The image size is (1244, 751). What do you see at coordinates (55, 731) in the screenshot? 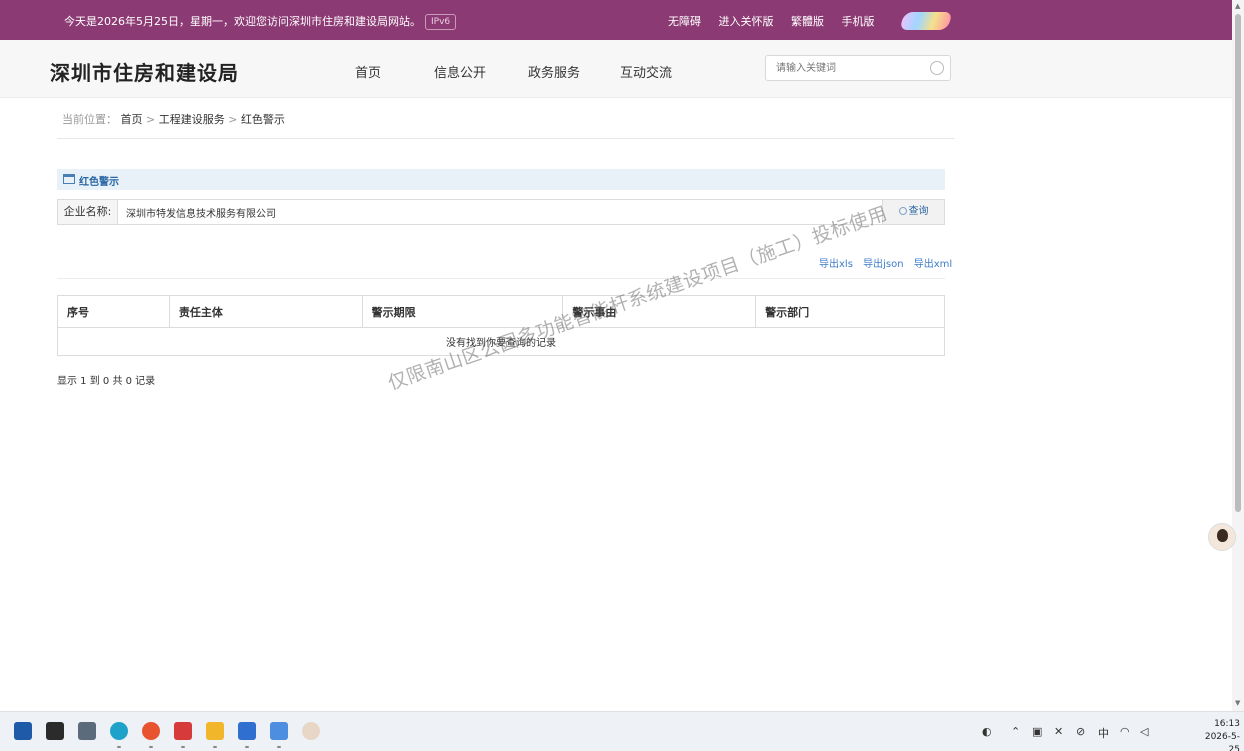
I see `app-icon` at bounding box center [55, 731].